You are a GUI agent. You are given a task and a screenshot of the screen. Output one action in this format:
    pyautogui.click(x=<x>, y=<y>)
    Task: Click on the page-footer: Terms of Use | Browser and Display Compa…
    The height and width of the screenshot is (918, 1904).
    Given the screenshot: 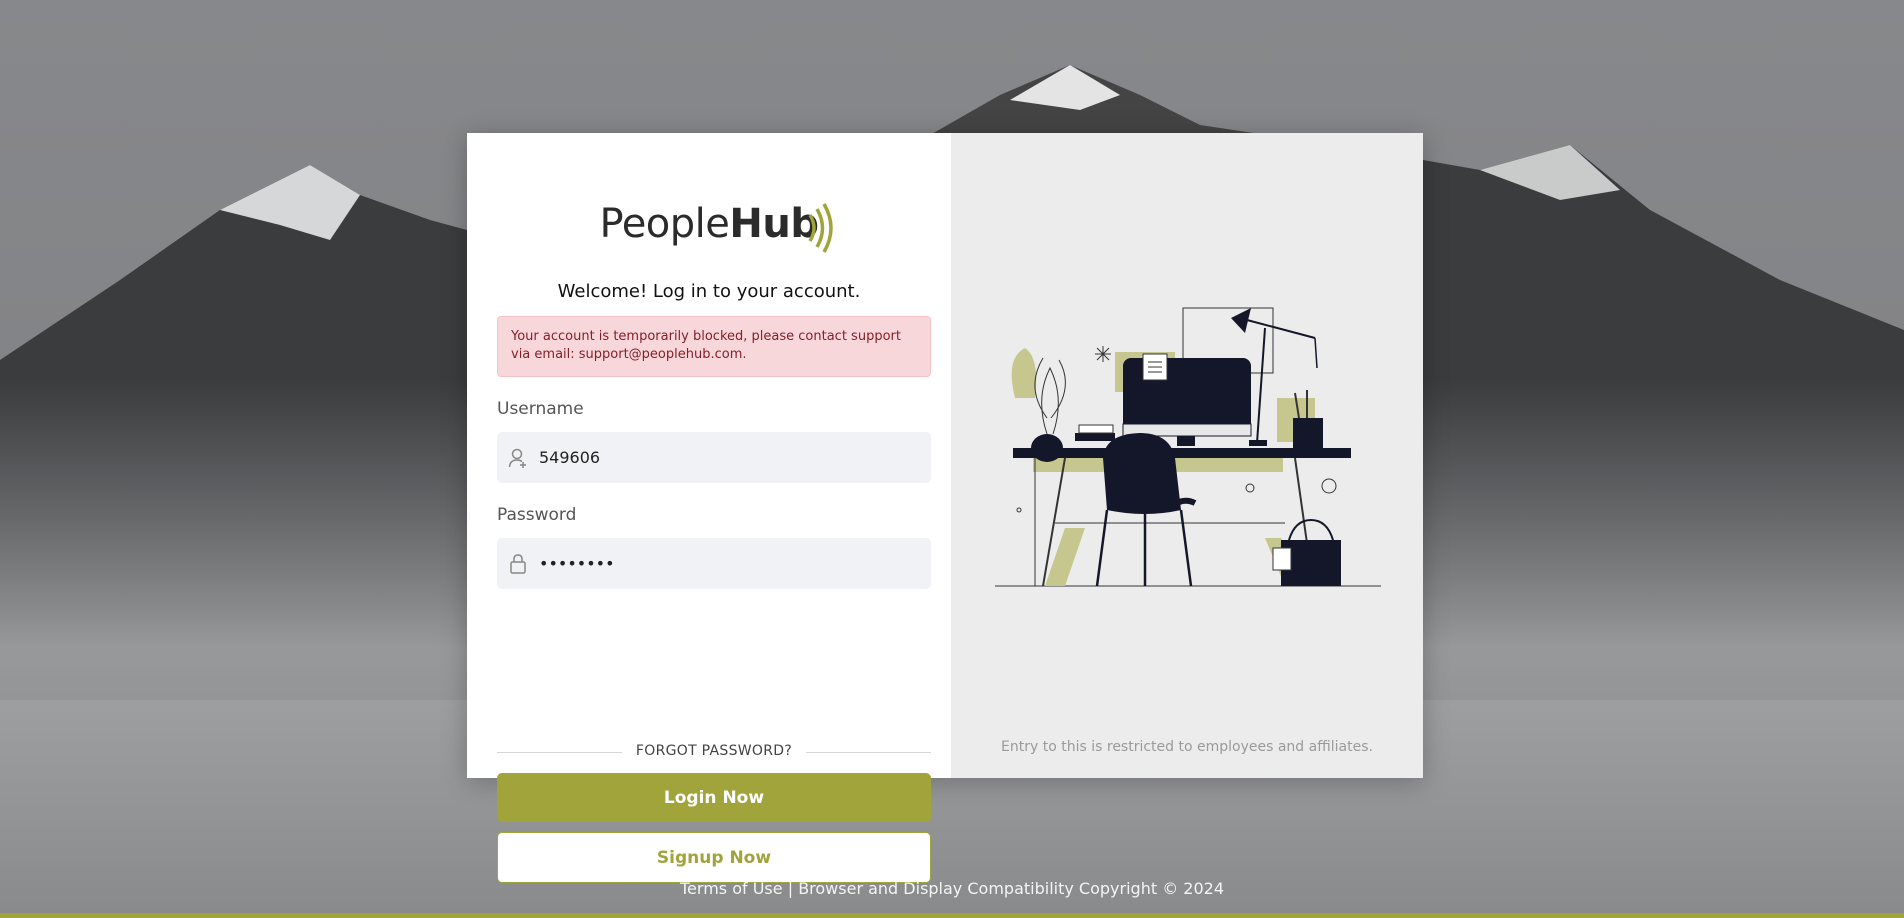 What is the action you would take?
    pyautogui.click(x=952, y=888)
    